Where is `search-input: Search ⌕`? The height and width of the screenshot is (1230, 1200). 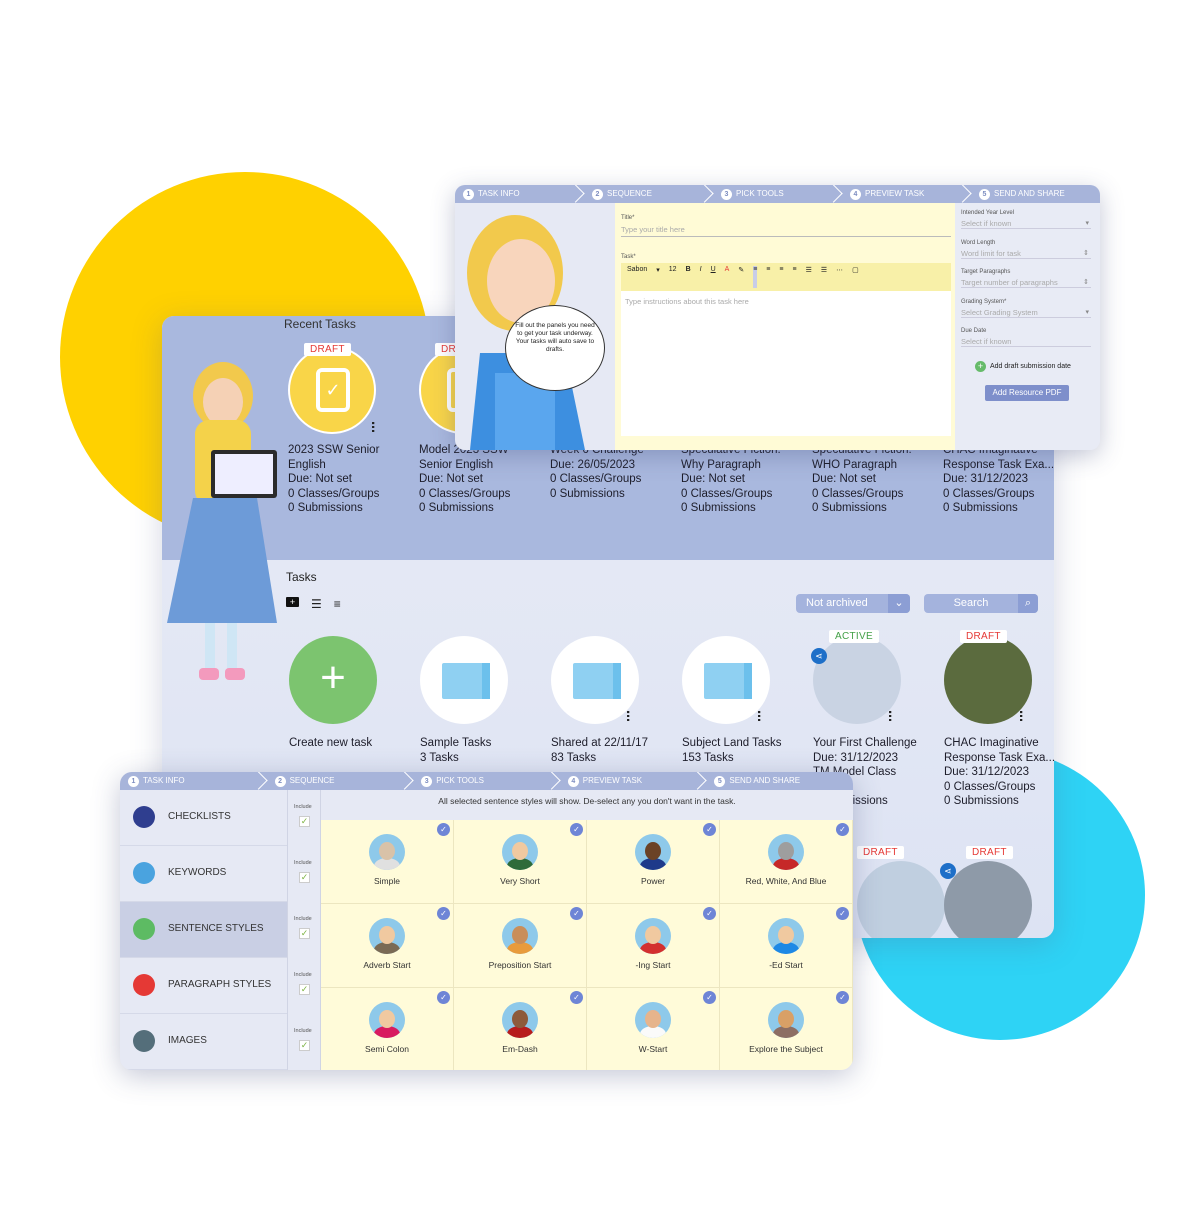 search-input: Search ⌕ is located at coordinates (981, 603).